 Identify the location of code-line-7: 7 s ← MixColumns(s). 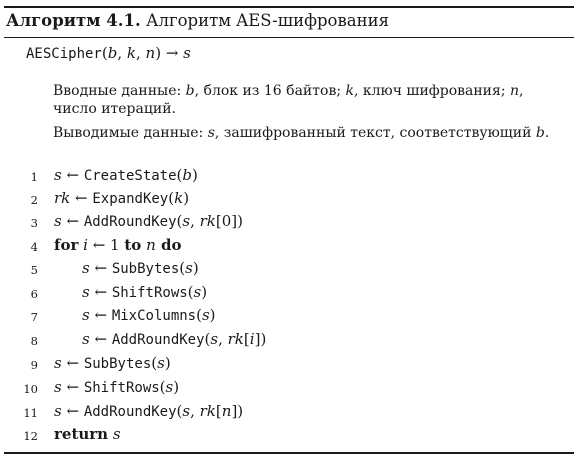
(289, 317).